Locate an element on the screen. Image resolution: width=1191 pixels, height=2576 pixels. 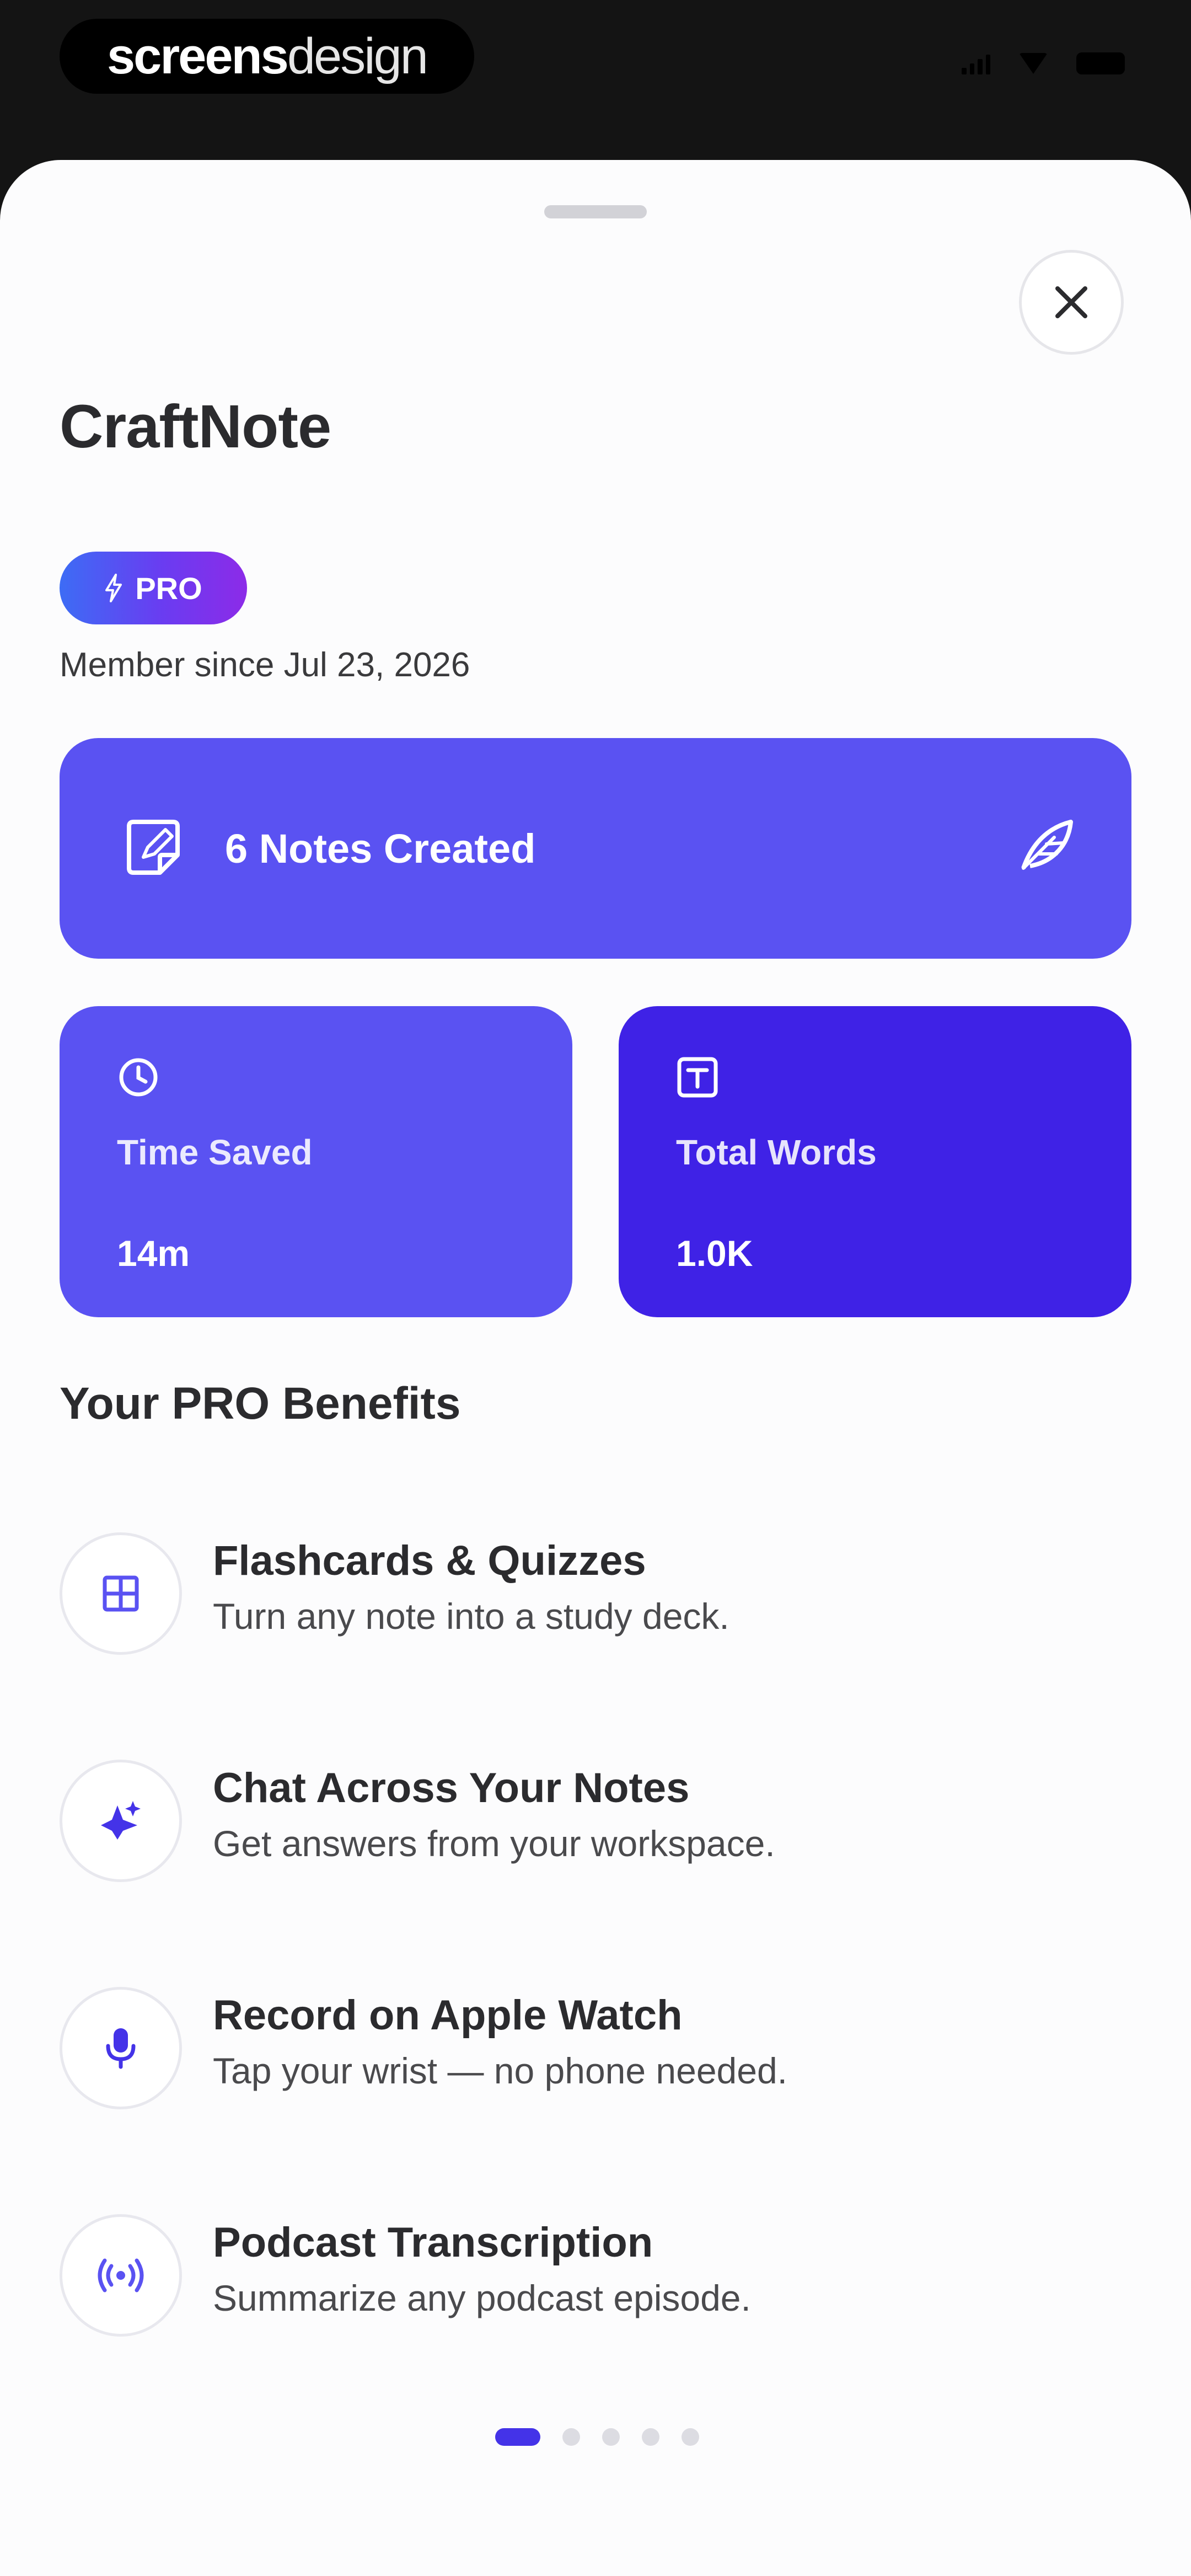
bolt-icon is located at coordinates (113, 588).